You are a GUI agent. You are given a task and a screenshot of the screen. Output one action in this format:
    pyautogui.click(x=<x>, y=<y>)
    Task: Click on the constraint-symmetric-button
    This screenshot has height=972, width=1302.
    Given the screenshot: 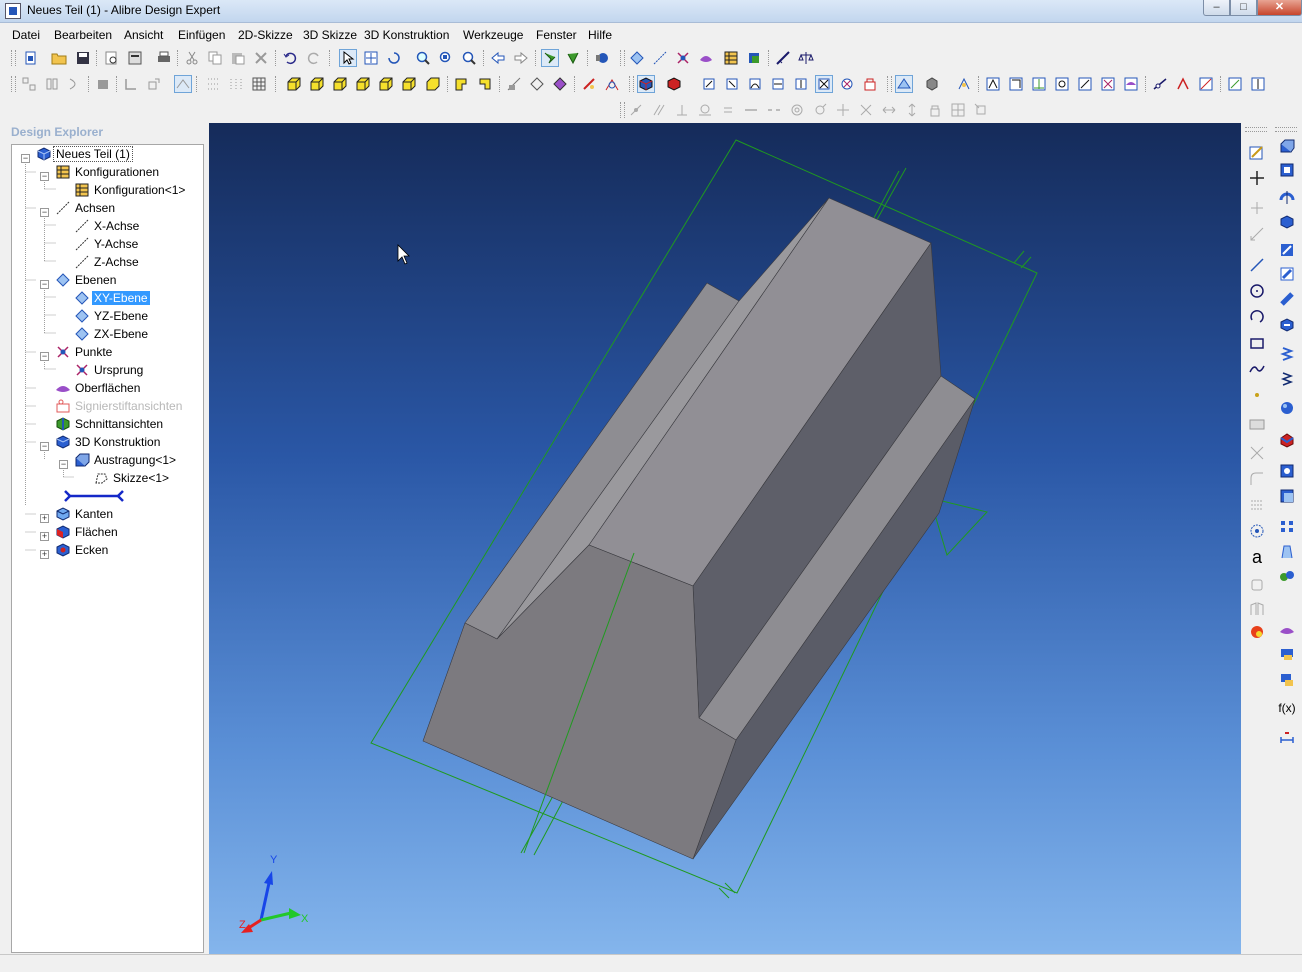 What is the action you would take?
    pyautogui.click(x=866, y=110)
    